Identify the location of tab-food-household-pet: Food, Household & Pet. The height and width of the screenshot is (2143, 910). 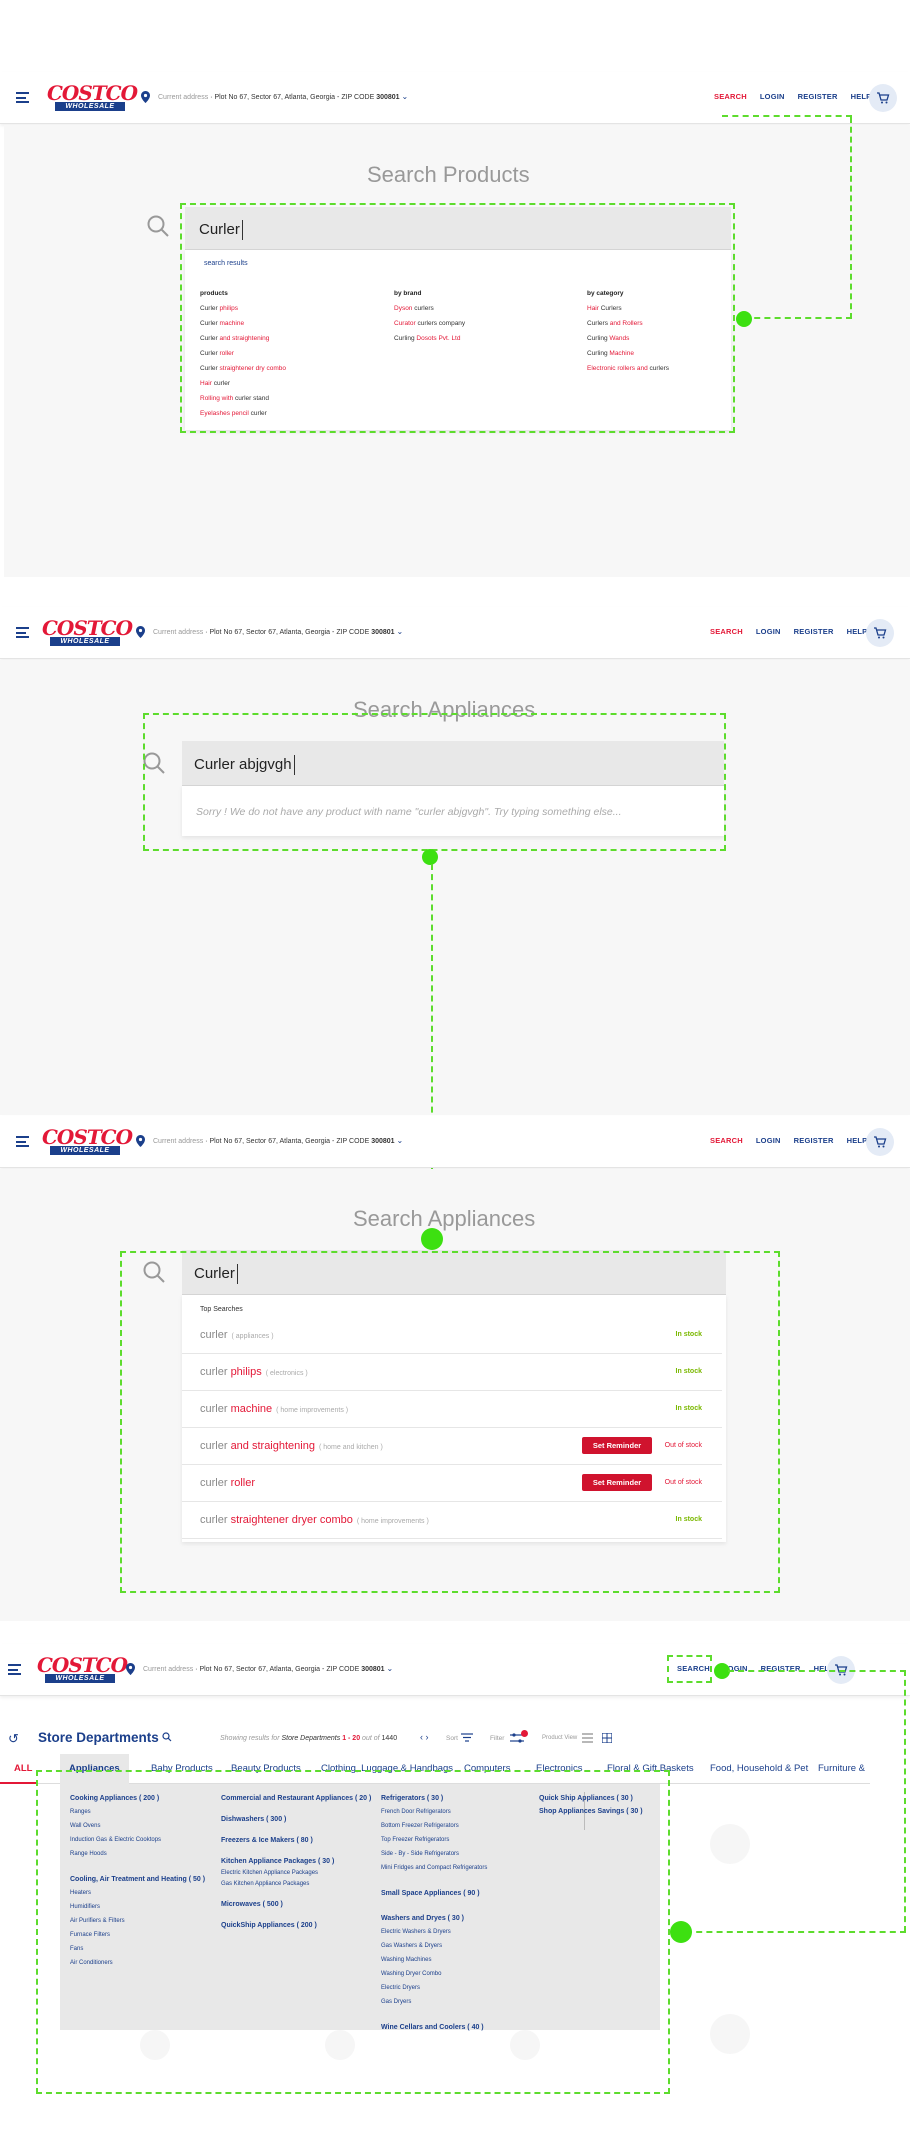
(759, 1768).